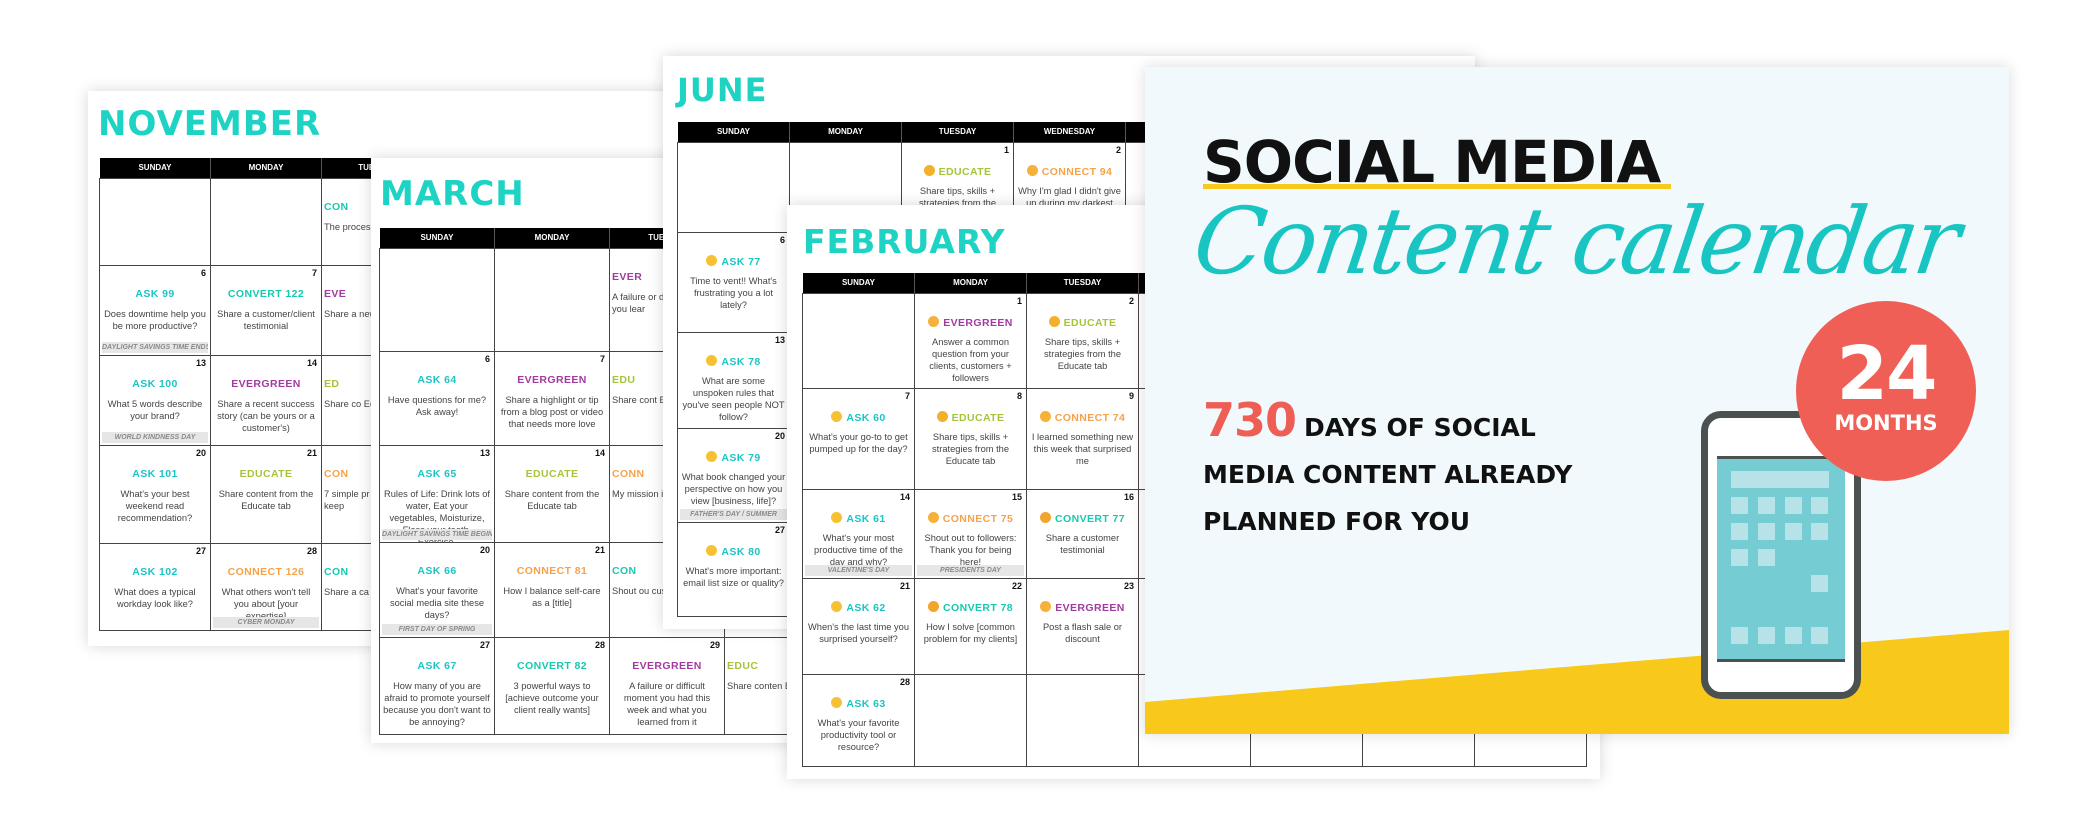  Describe the element at coordinates (155, 572) in the screenshot. I see `post-category: ASK 102` at that location.